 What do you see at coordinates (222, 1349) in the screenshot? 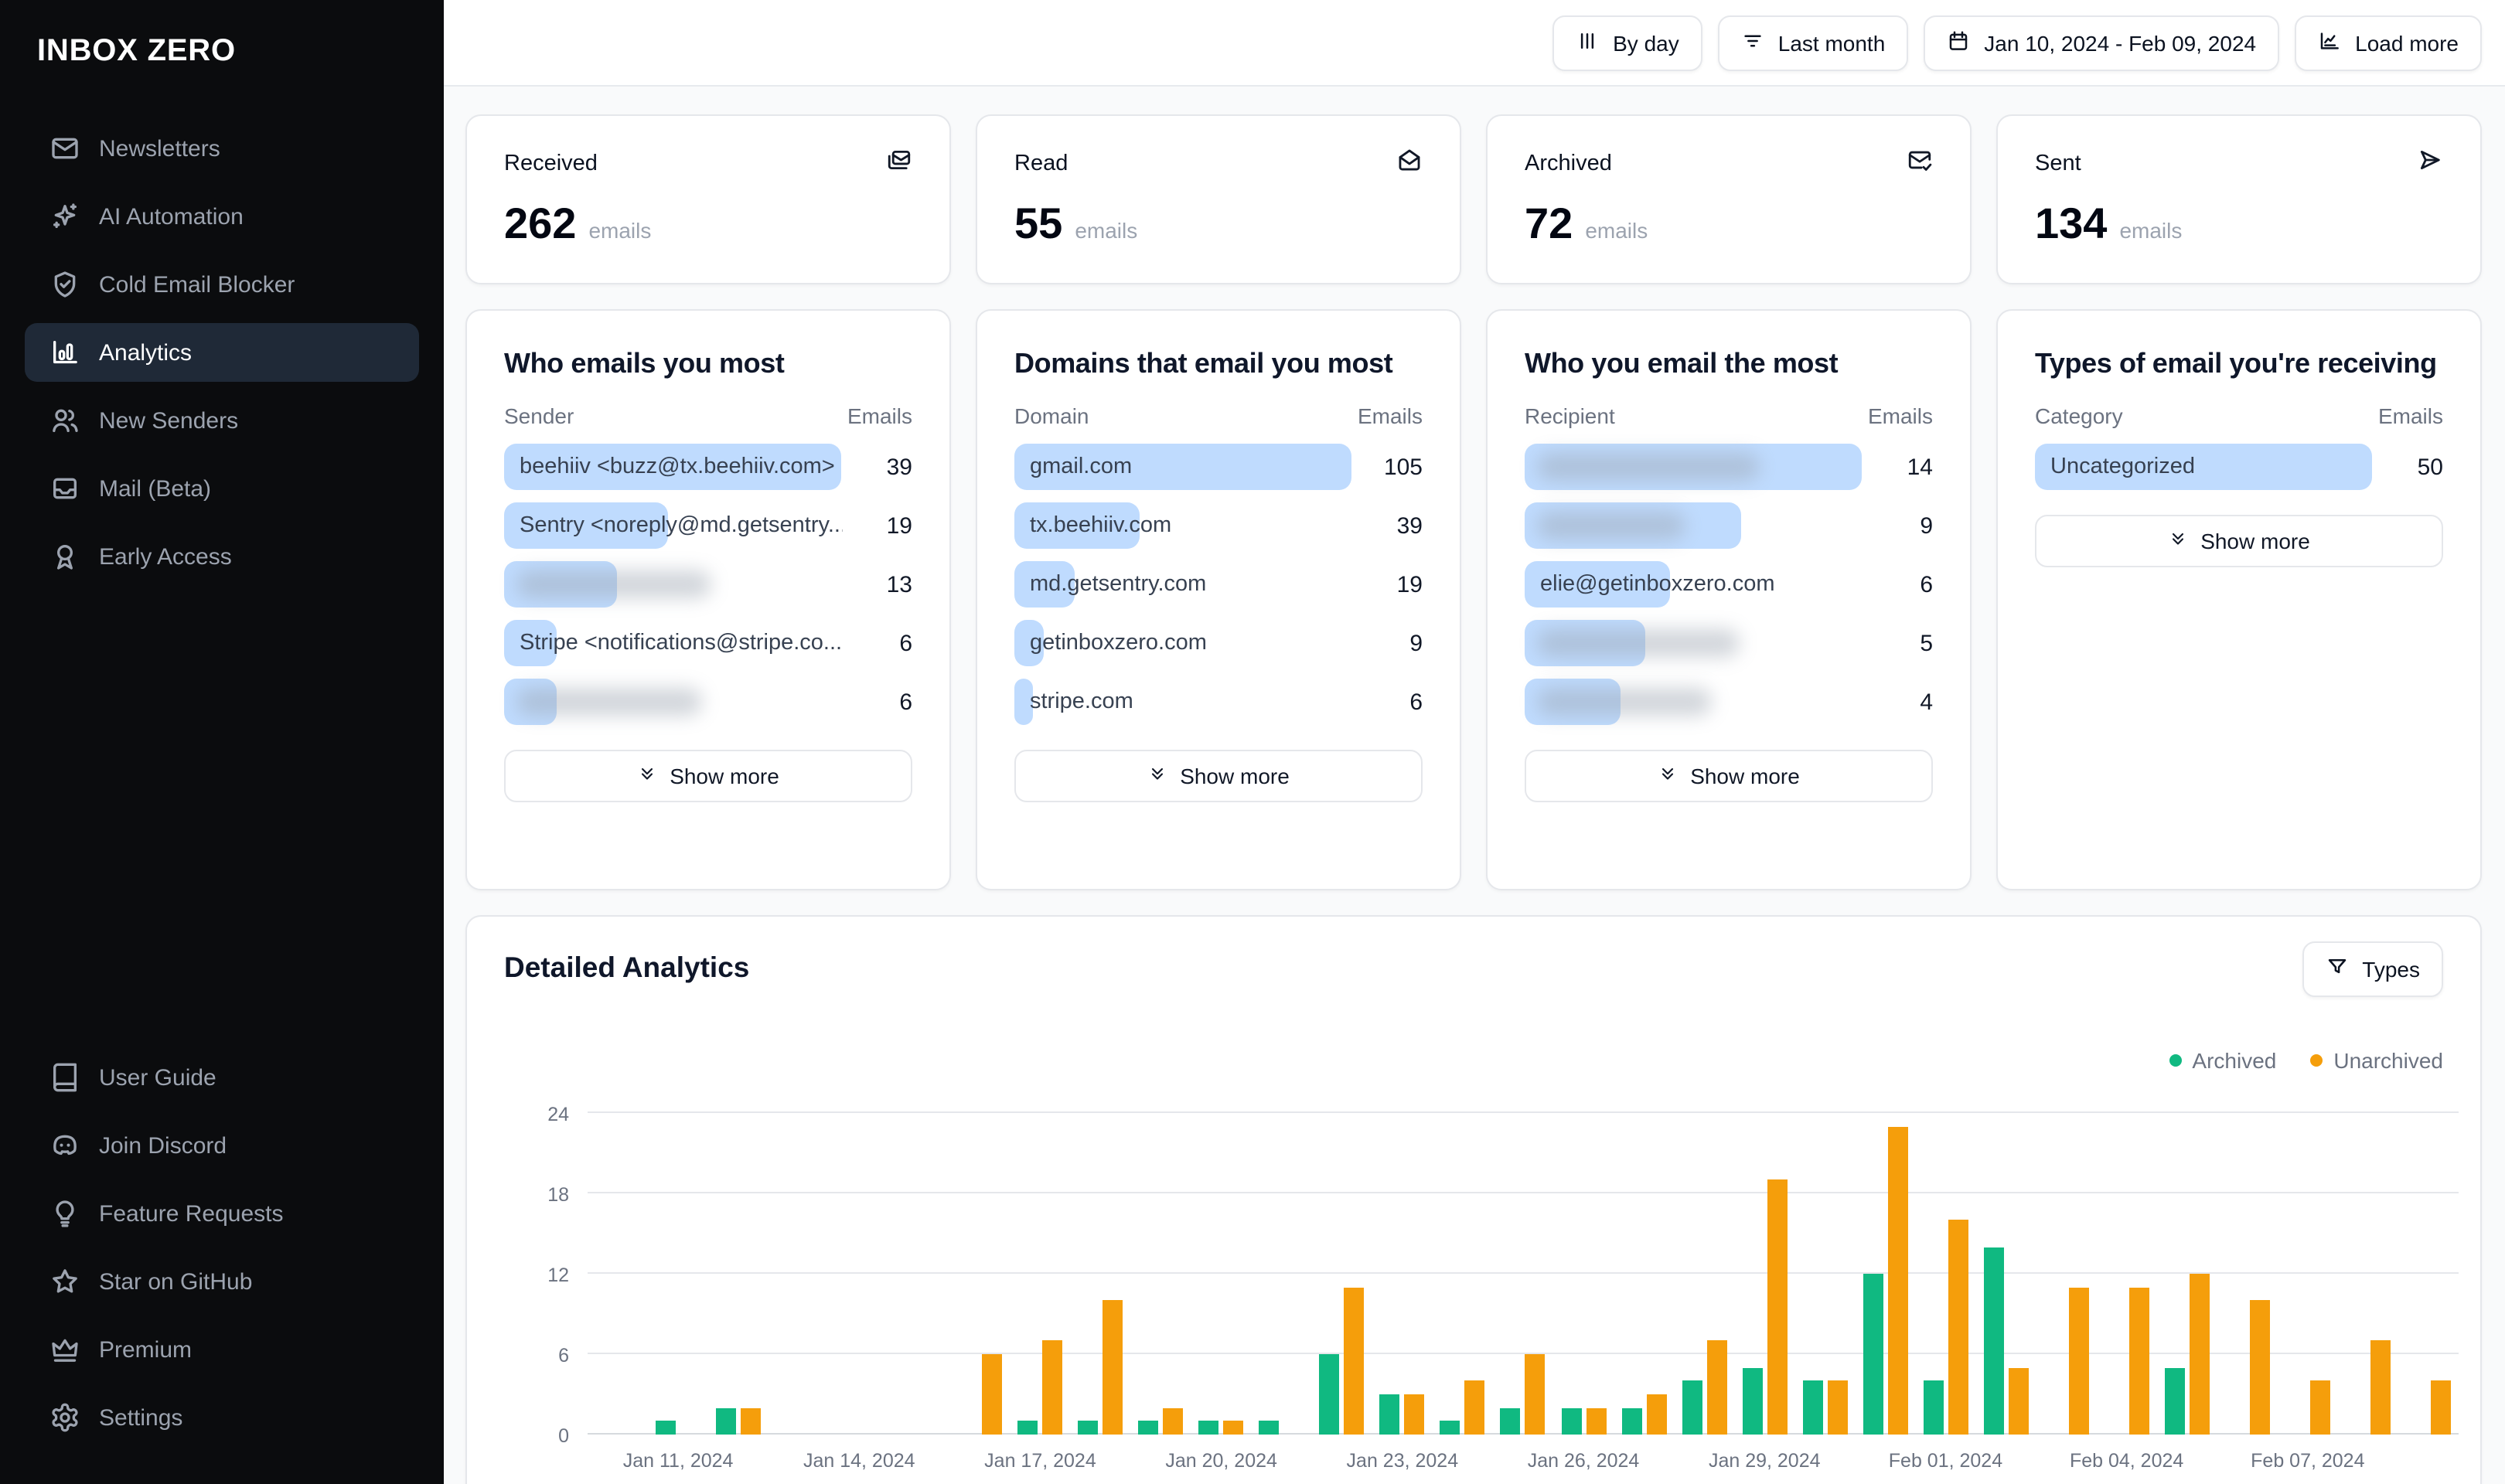
I see `sidebar-item-premium: Premium` at bounding box center [222, 1349].